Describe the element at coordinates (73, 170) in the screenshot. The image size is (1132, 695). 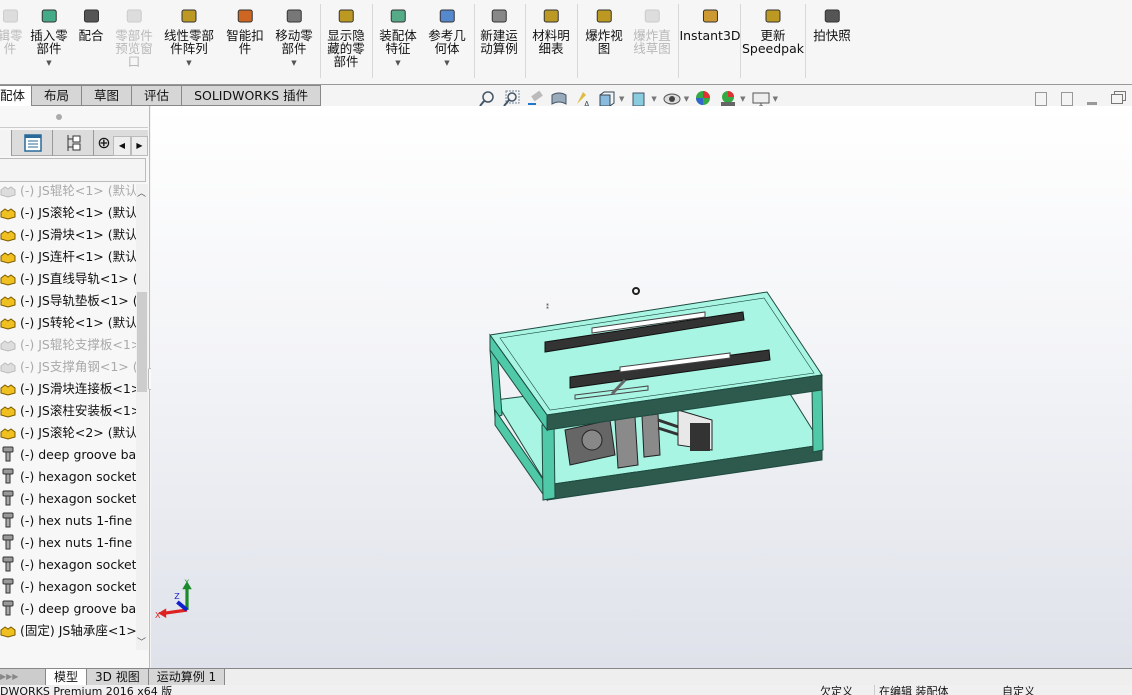
I see `filter-box` at that location.